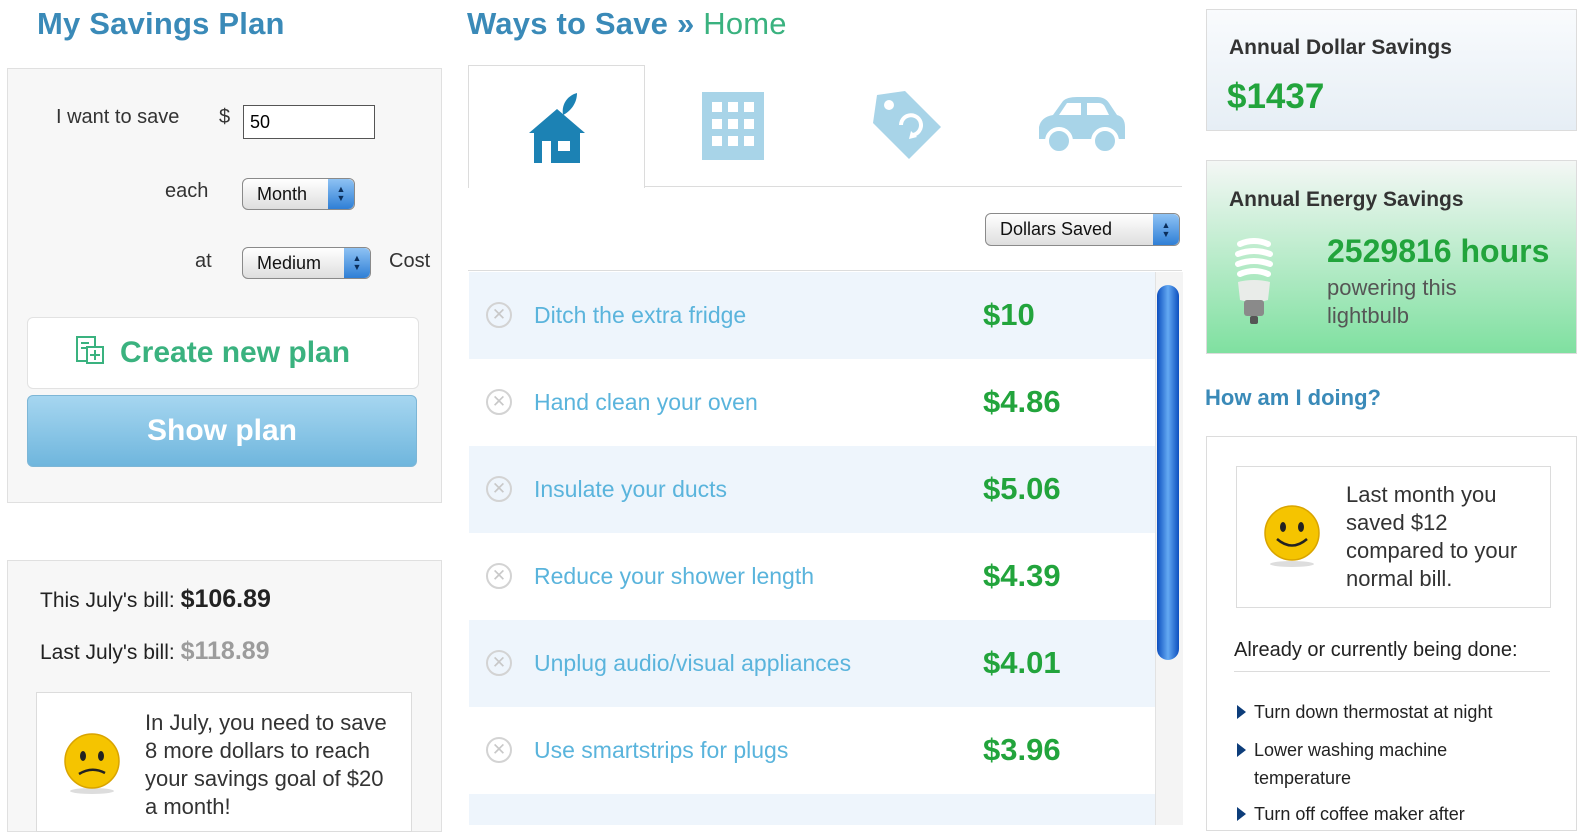  What do you see at coordinates (812, 809) in the screenshot?
I see `list-item` at bounding box center [812, 809].